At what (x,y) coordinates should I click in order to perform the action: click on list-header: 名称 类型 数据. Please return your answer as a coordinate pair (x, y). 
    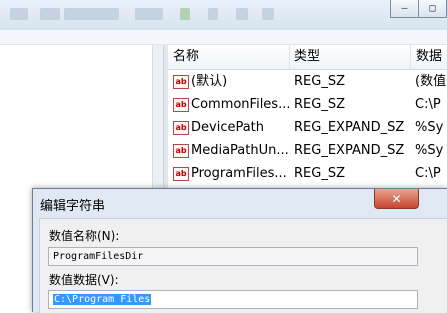
    Looking at the image, I should click on (307, 57).